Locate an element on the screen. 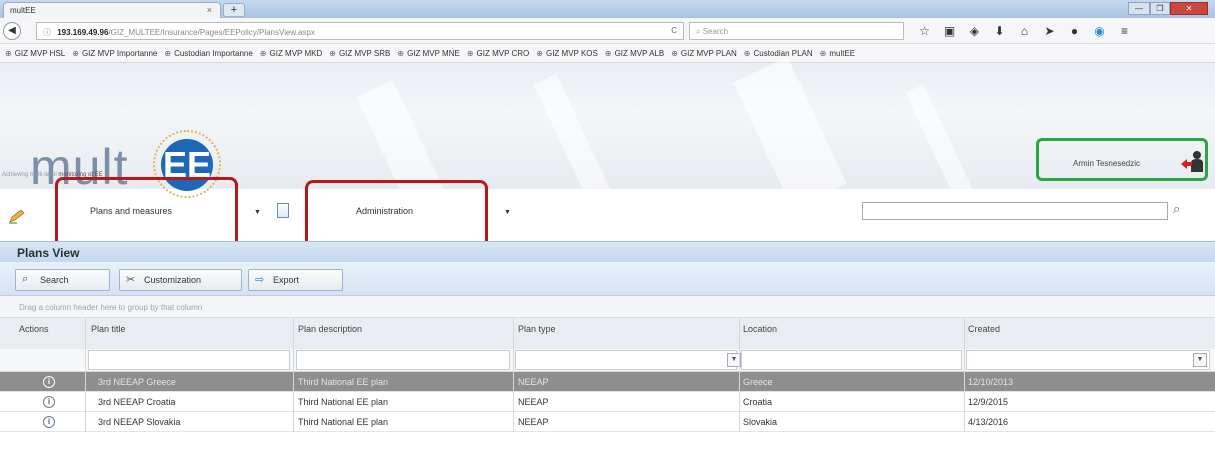 Image resolution: width=1215 pixels, height=452 pixels. tab-close-icon: × is located at coordinates (209, 10).